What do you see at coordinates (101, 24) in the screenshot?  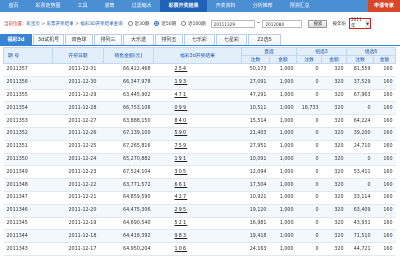 I see `breadcrumb-current: 福彩3D开奖结果查询` at bounding box center [101, 24].